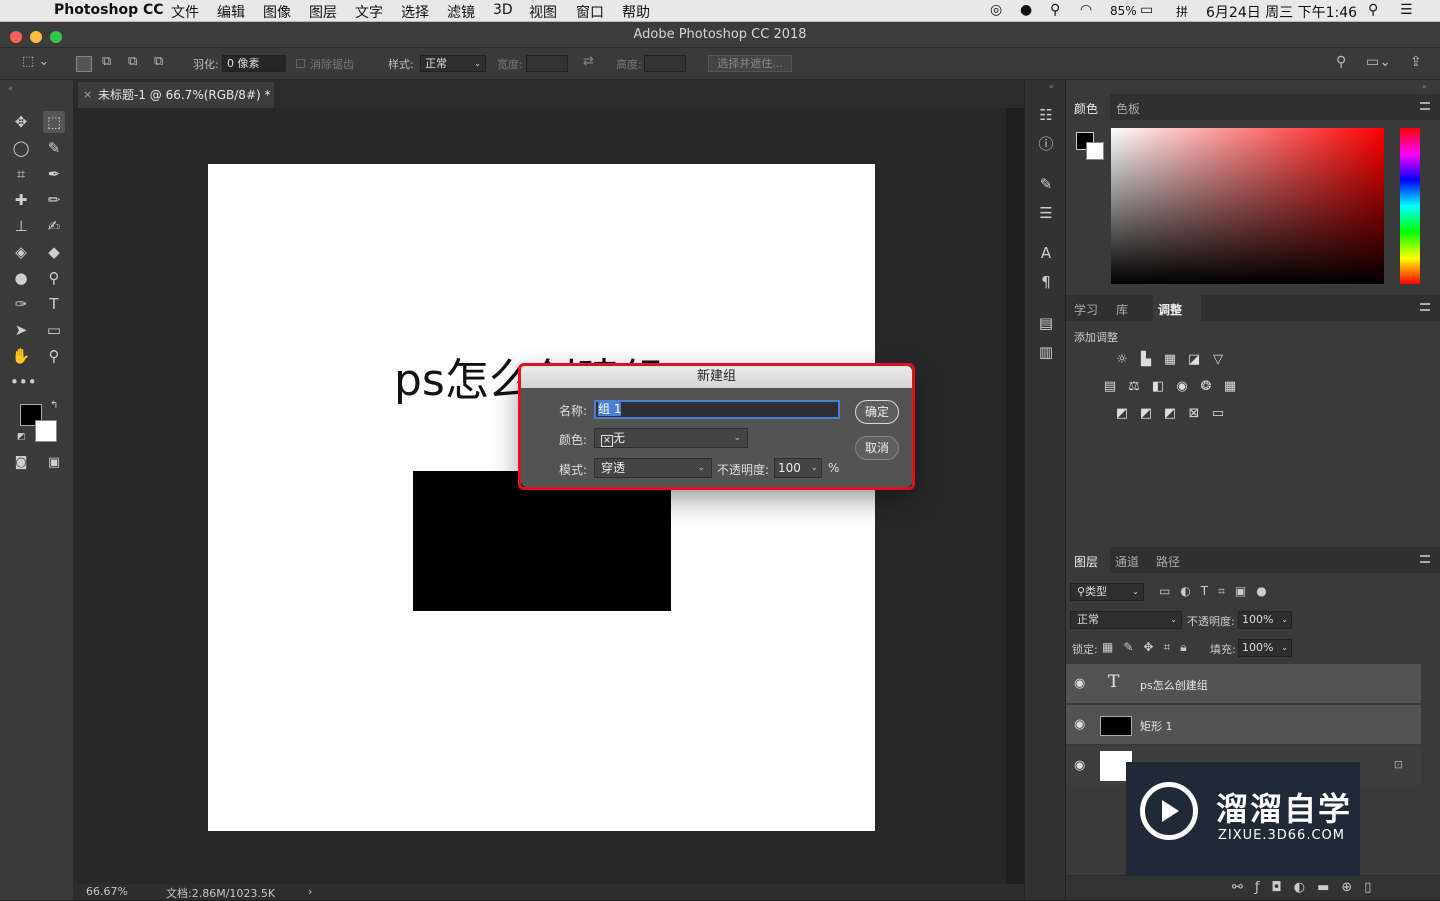 This screenshot has height=901, width=1440. I want to click on menu-view: 视图, so click(543, 12).